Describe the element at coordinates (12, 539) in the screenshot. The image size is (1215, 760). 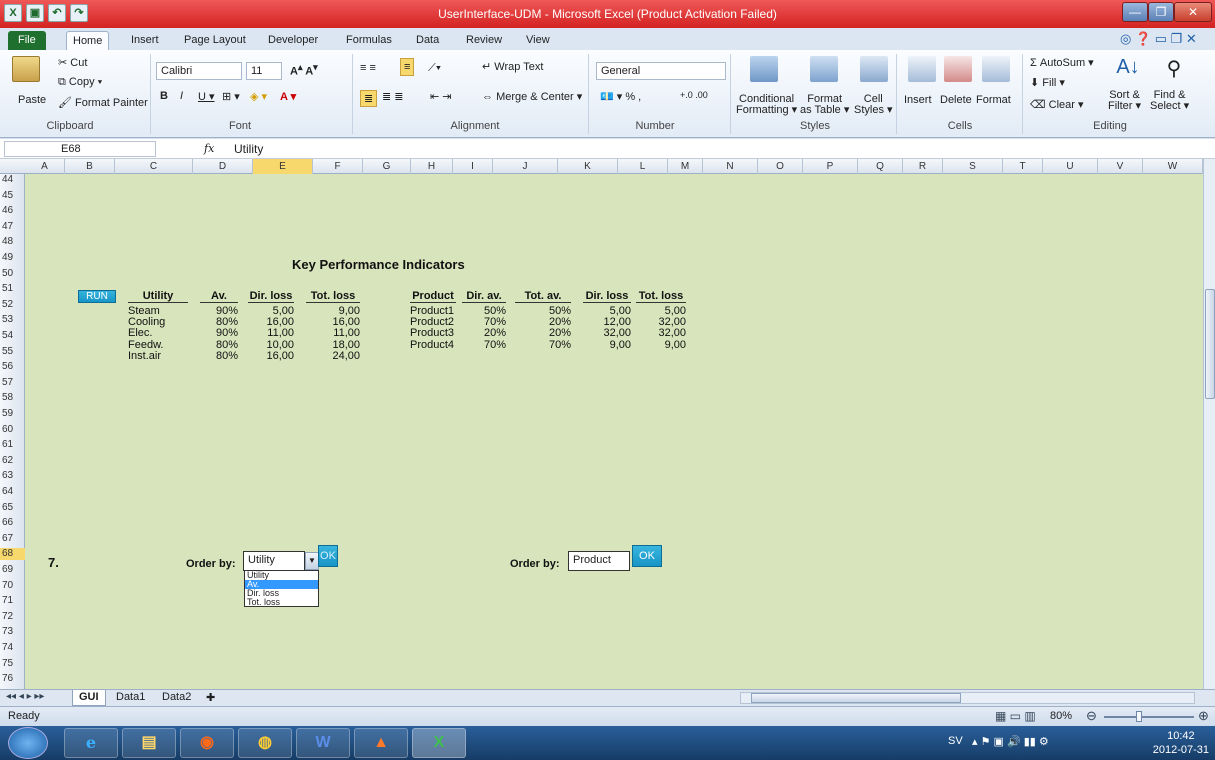
I see `row-header-67: 67` at that location.